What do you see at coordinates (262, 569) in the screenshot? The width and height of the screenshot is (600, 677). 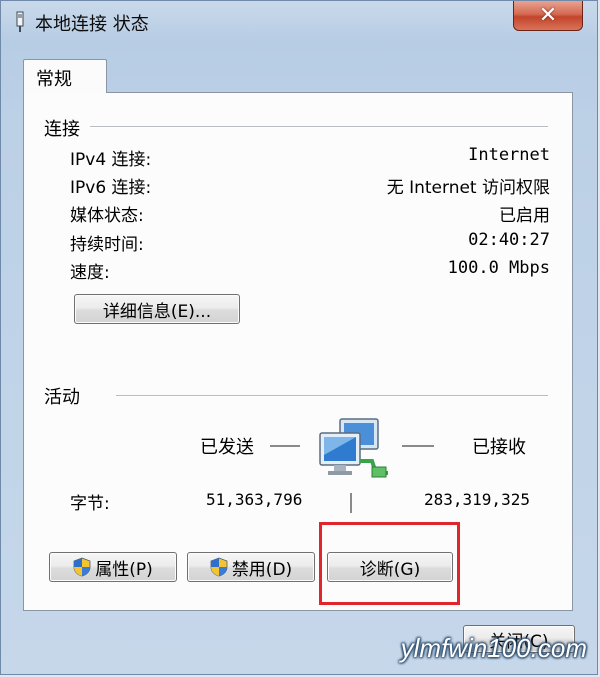 I see `disable-button-label: 禁用(D)` at bounding box center [262, 569].